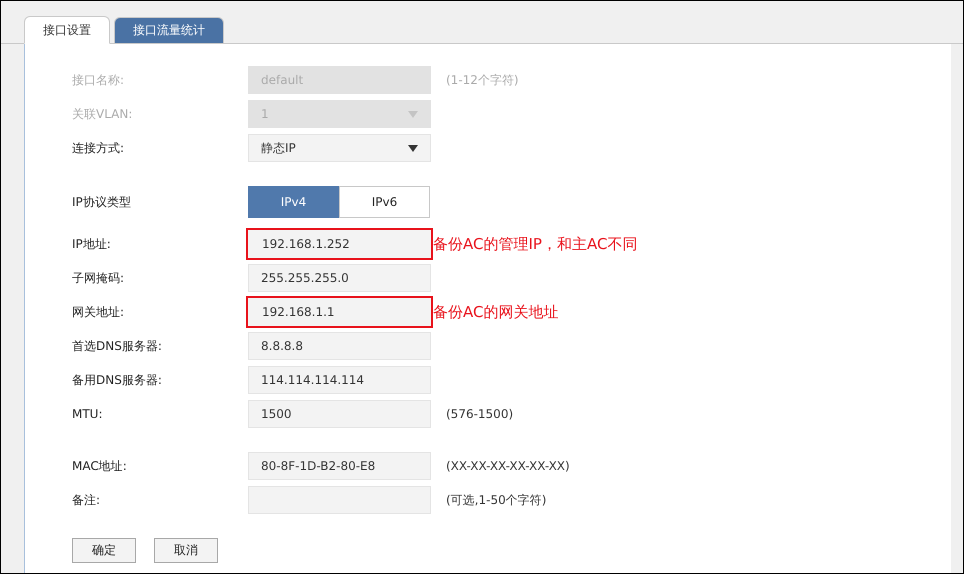  What do you see at coordinates (99, 278) in the screenshot?
I see `field-label: 子网掩码:` at bounding box center [99, 278].